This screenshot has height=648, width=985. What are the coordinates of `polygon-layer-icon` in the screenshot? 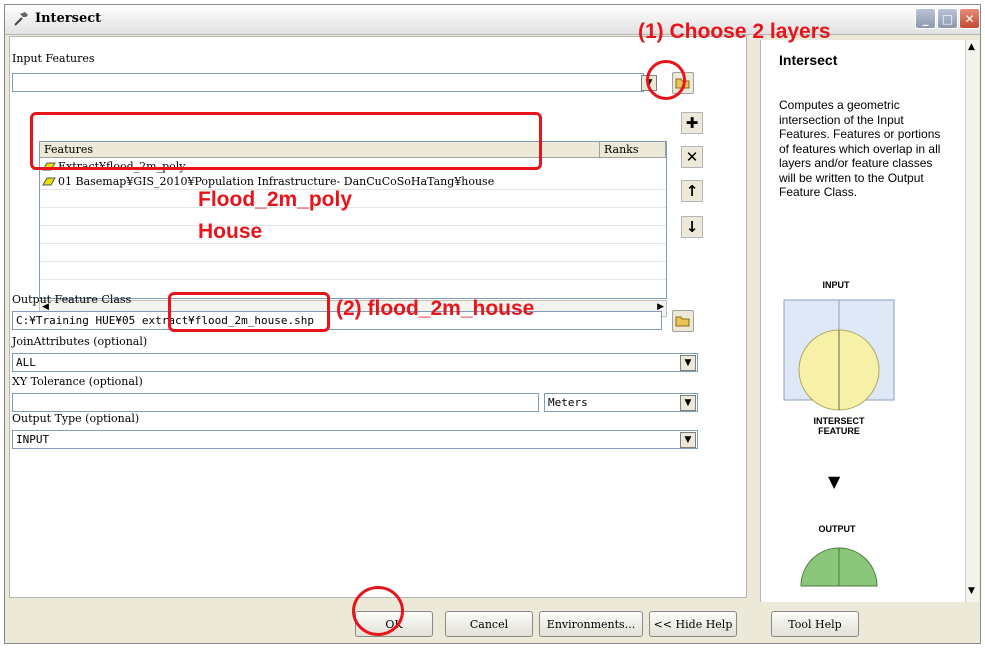 It's located at (49, 181).